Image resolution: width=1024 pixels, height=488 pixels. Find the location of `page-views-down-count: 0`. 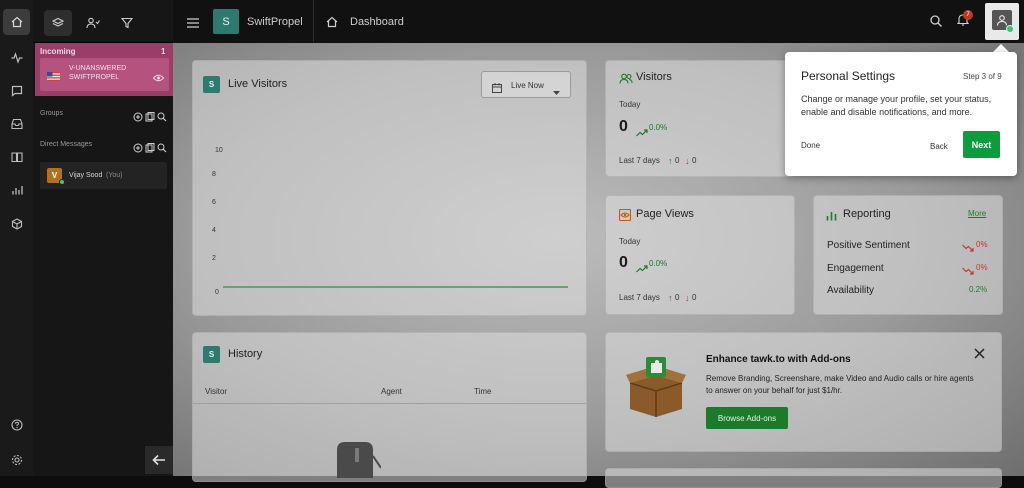

page-views-down-count: 0 is located at coordinates (694, 297).